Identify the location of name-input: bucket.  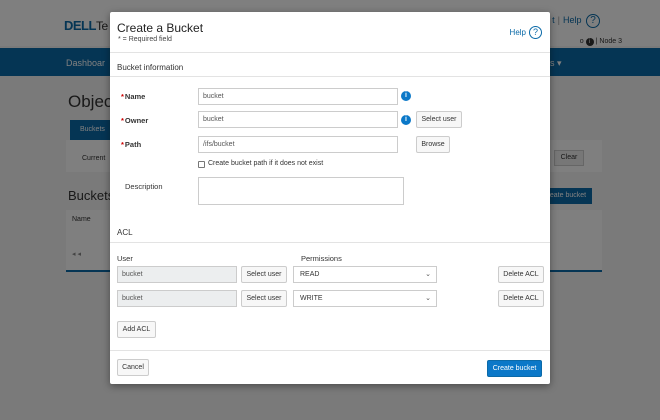
(298, 96).